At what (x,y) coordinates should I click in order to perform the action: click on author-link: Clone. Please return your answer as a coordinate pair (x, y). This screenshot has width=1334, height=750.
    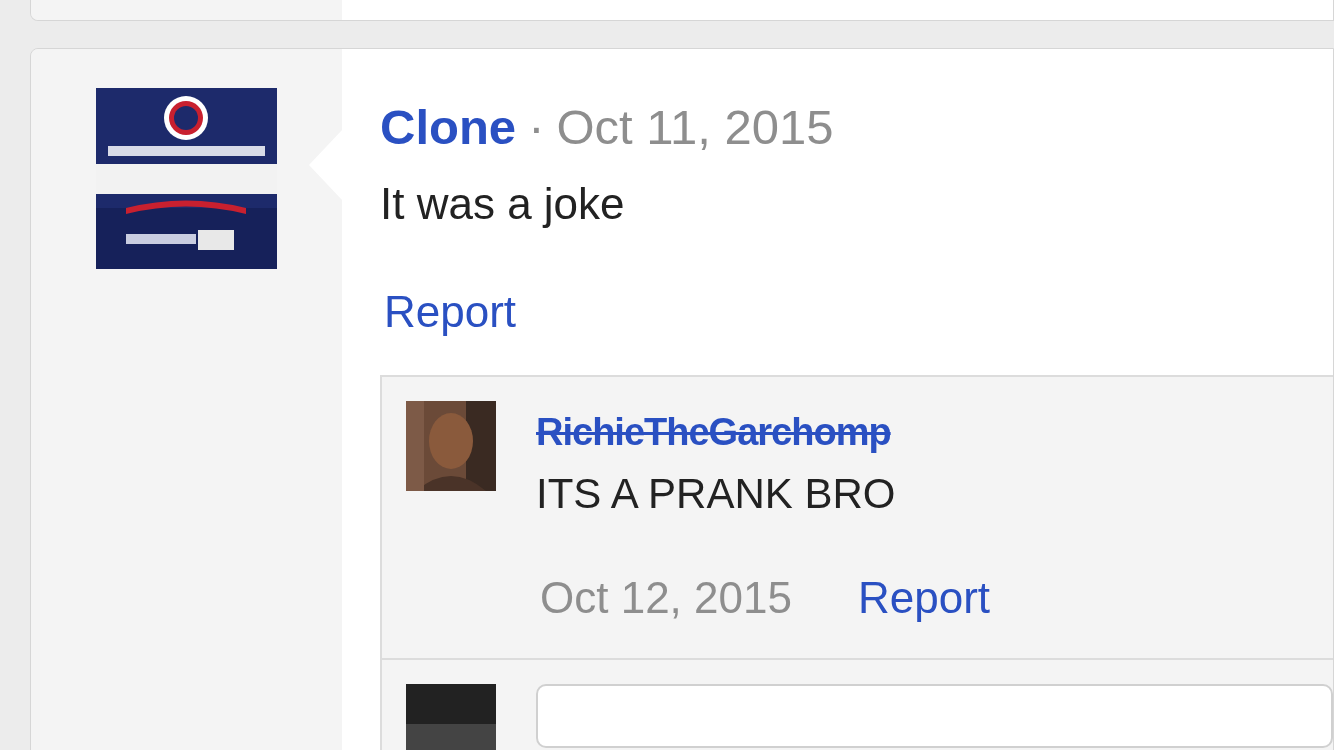
    Looking at the image, I should click on (448, 127).